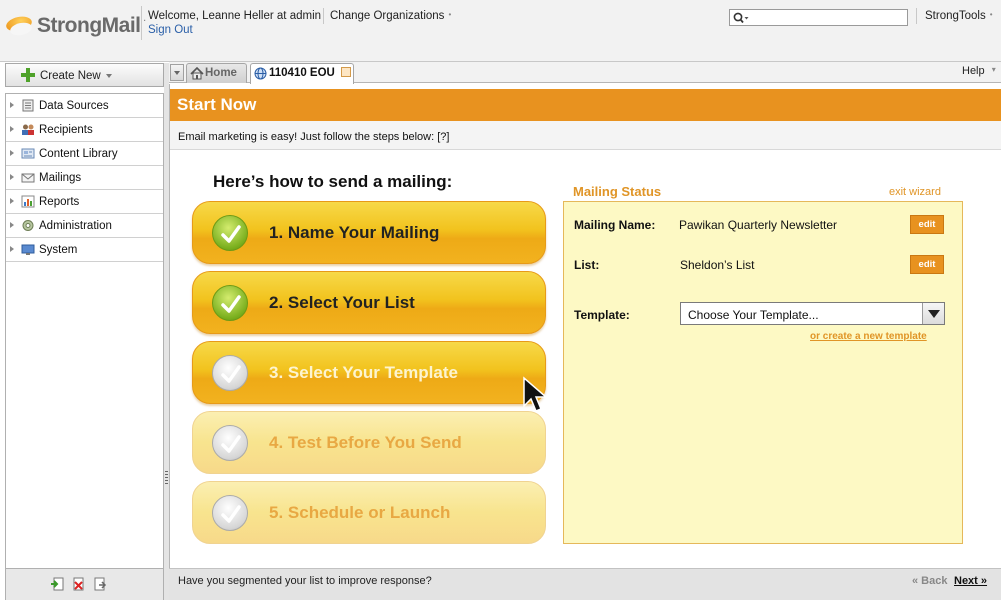 The image size is (1001, 600). I want to click on sidebar-item-label: System, so click(58, 250).